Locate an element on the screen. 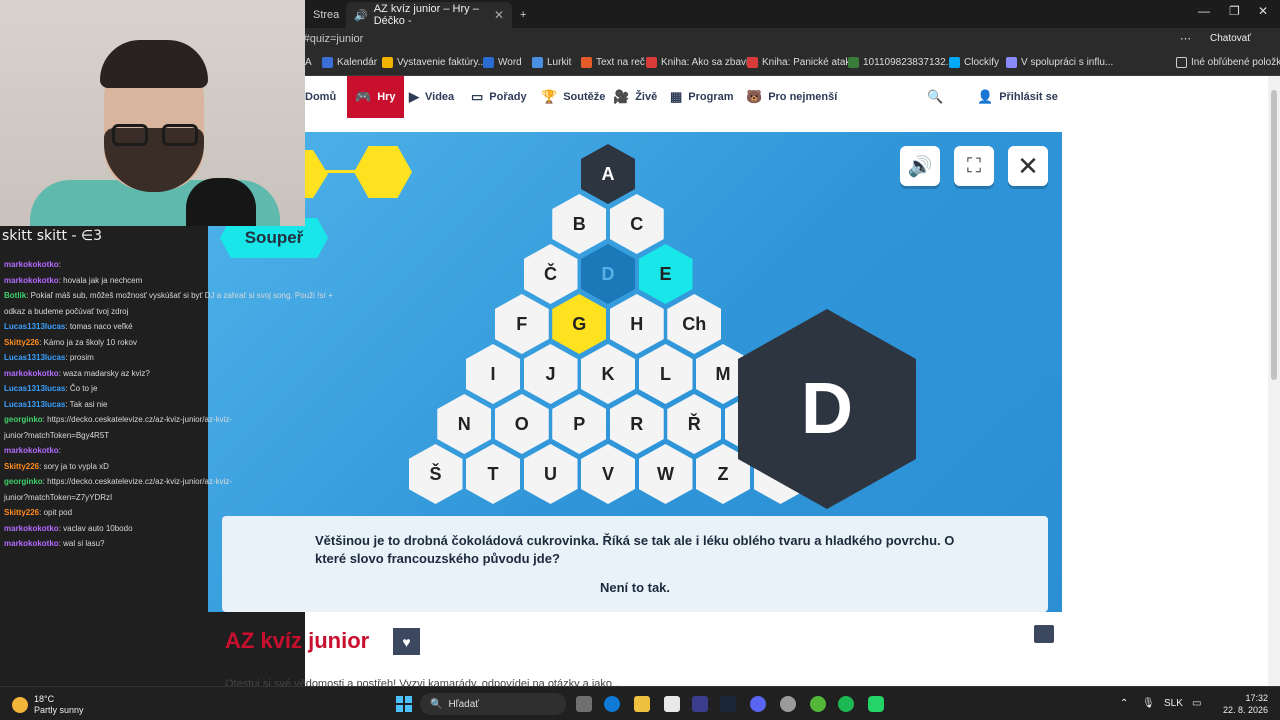 The height and width of the screenshot is (720, 1280). notepad-icon is located at coordinates (672, 704).